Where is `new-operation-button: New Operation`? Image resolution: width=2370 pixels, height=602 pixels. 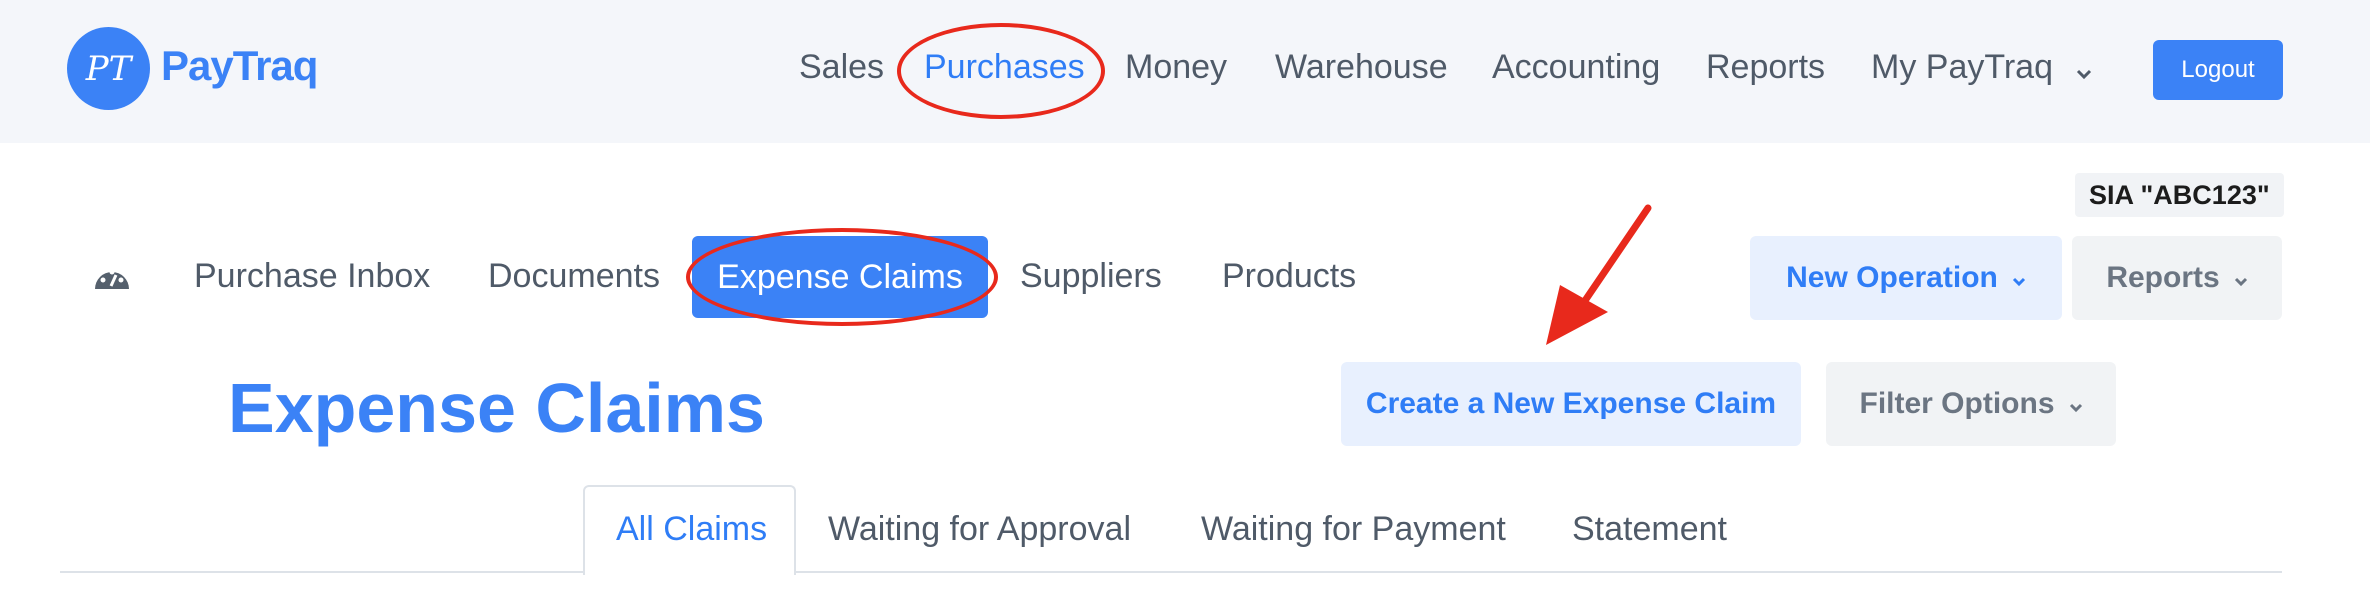 new-operation-button: New Operation is located at coordinates (1906, 278).